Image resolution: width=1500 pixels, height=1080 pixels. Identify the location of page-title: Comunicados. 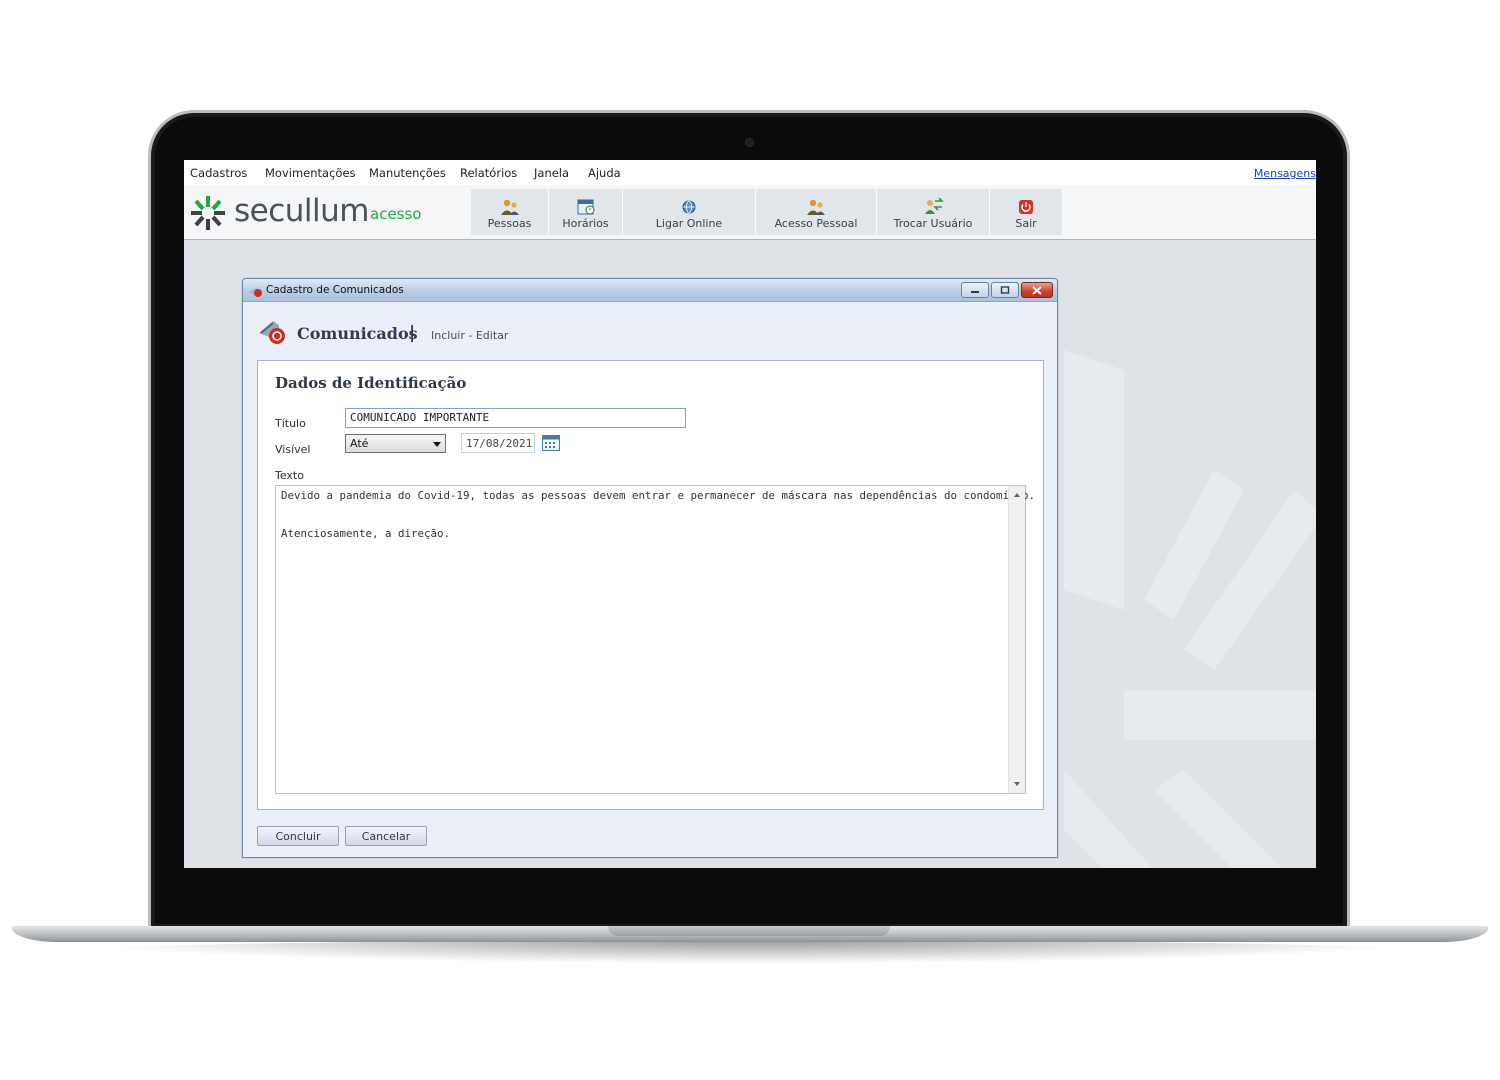
(357, 333).